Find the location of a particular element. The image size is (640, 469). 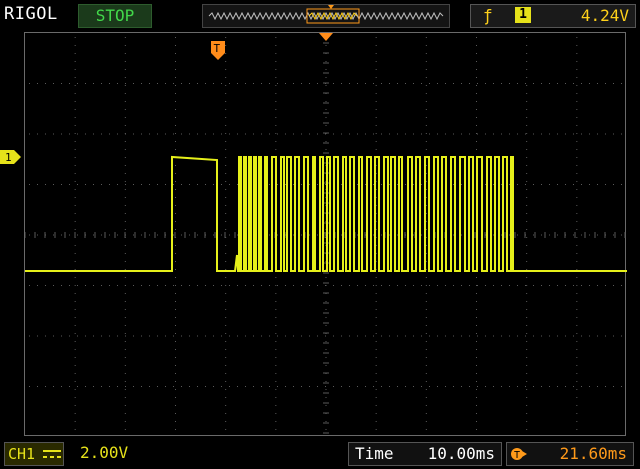

volts-per-div: 2.00V is located at coordinates (104, 453).